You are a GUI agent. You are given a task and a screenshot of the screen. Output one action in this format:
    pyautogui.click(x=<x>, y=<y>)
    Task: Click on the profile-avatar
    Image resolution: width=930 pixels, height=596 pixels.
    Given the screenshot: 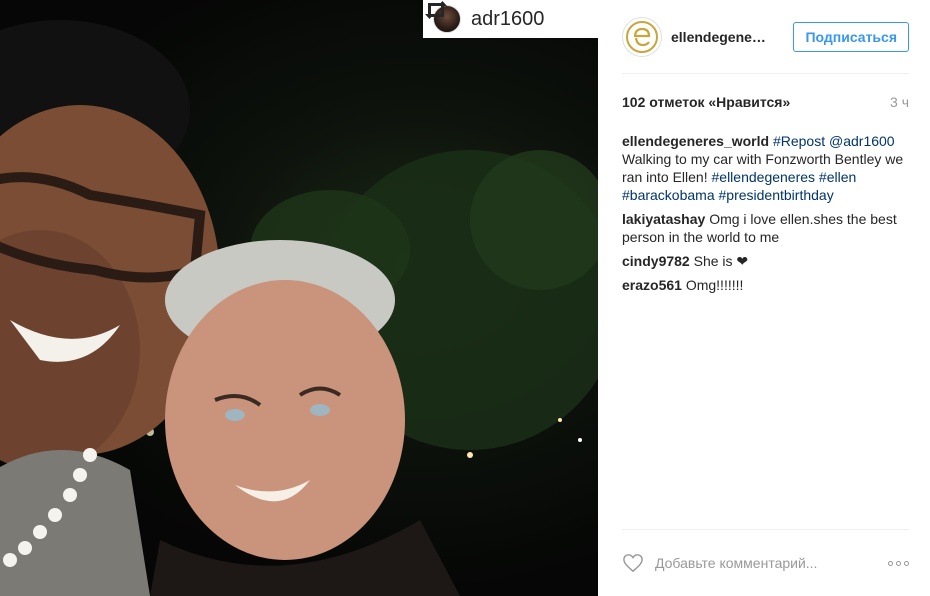 What is the action you would take?
    pyautogui.click(x=642, y=36)
    